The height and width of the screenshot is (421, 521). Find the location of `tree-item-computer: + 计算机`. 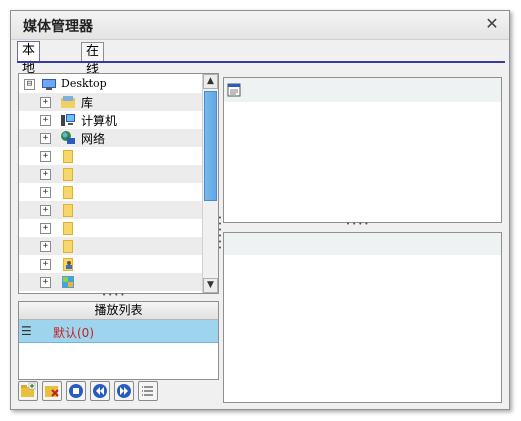

tree-item-computer: + 计算机 is located at coordinates (111, 120).